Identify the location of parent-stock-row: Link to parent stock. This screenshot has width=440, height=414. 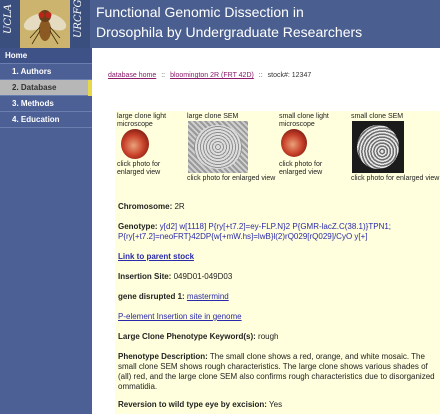
(278, 257).